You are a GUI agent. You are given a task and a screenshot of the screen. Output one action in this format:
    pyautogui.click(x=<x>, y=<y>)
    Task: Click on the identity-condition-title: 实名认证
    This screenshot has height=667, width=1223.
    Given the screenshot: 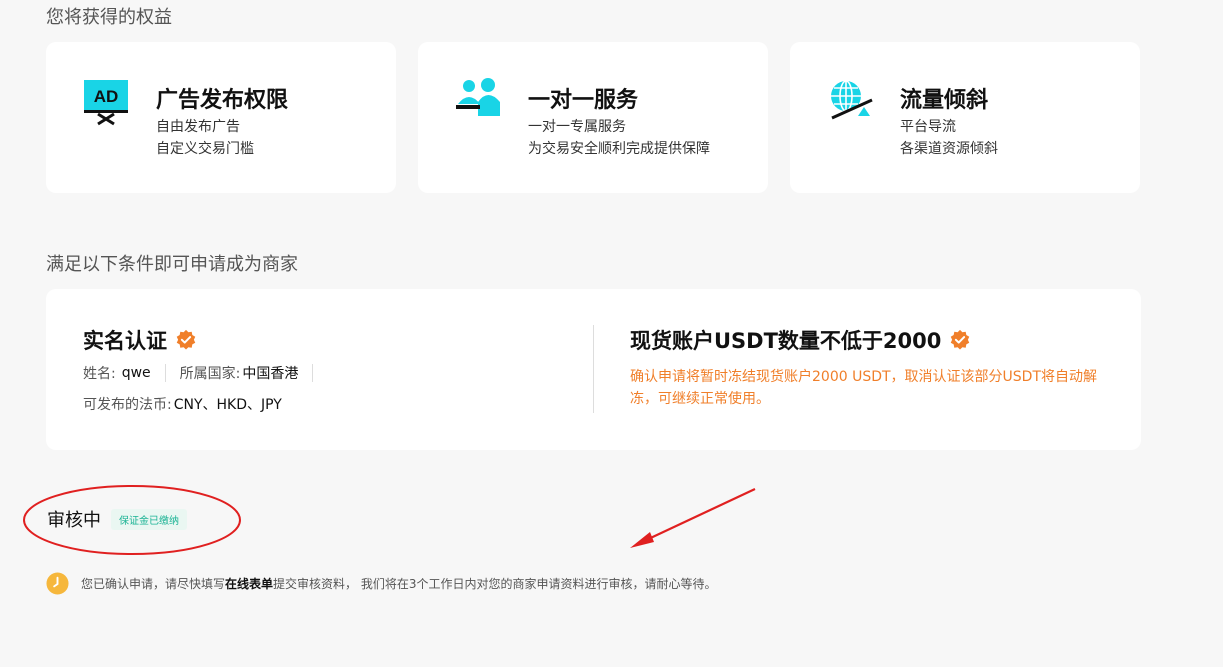 What is the action you would take?
    pyautogui.click(x=140, y=340)
    